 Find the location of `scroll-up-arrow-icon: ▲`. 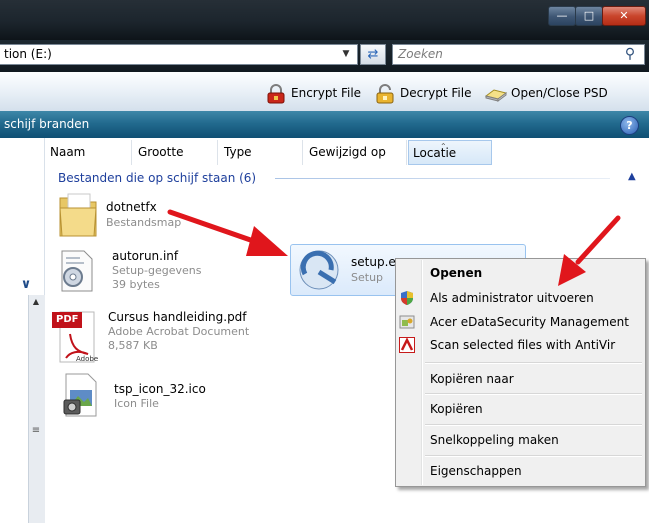

scroll-up-arrow-icon: ▲ is located at coordinates (36, 303).